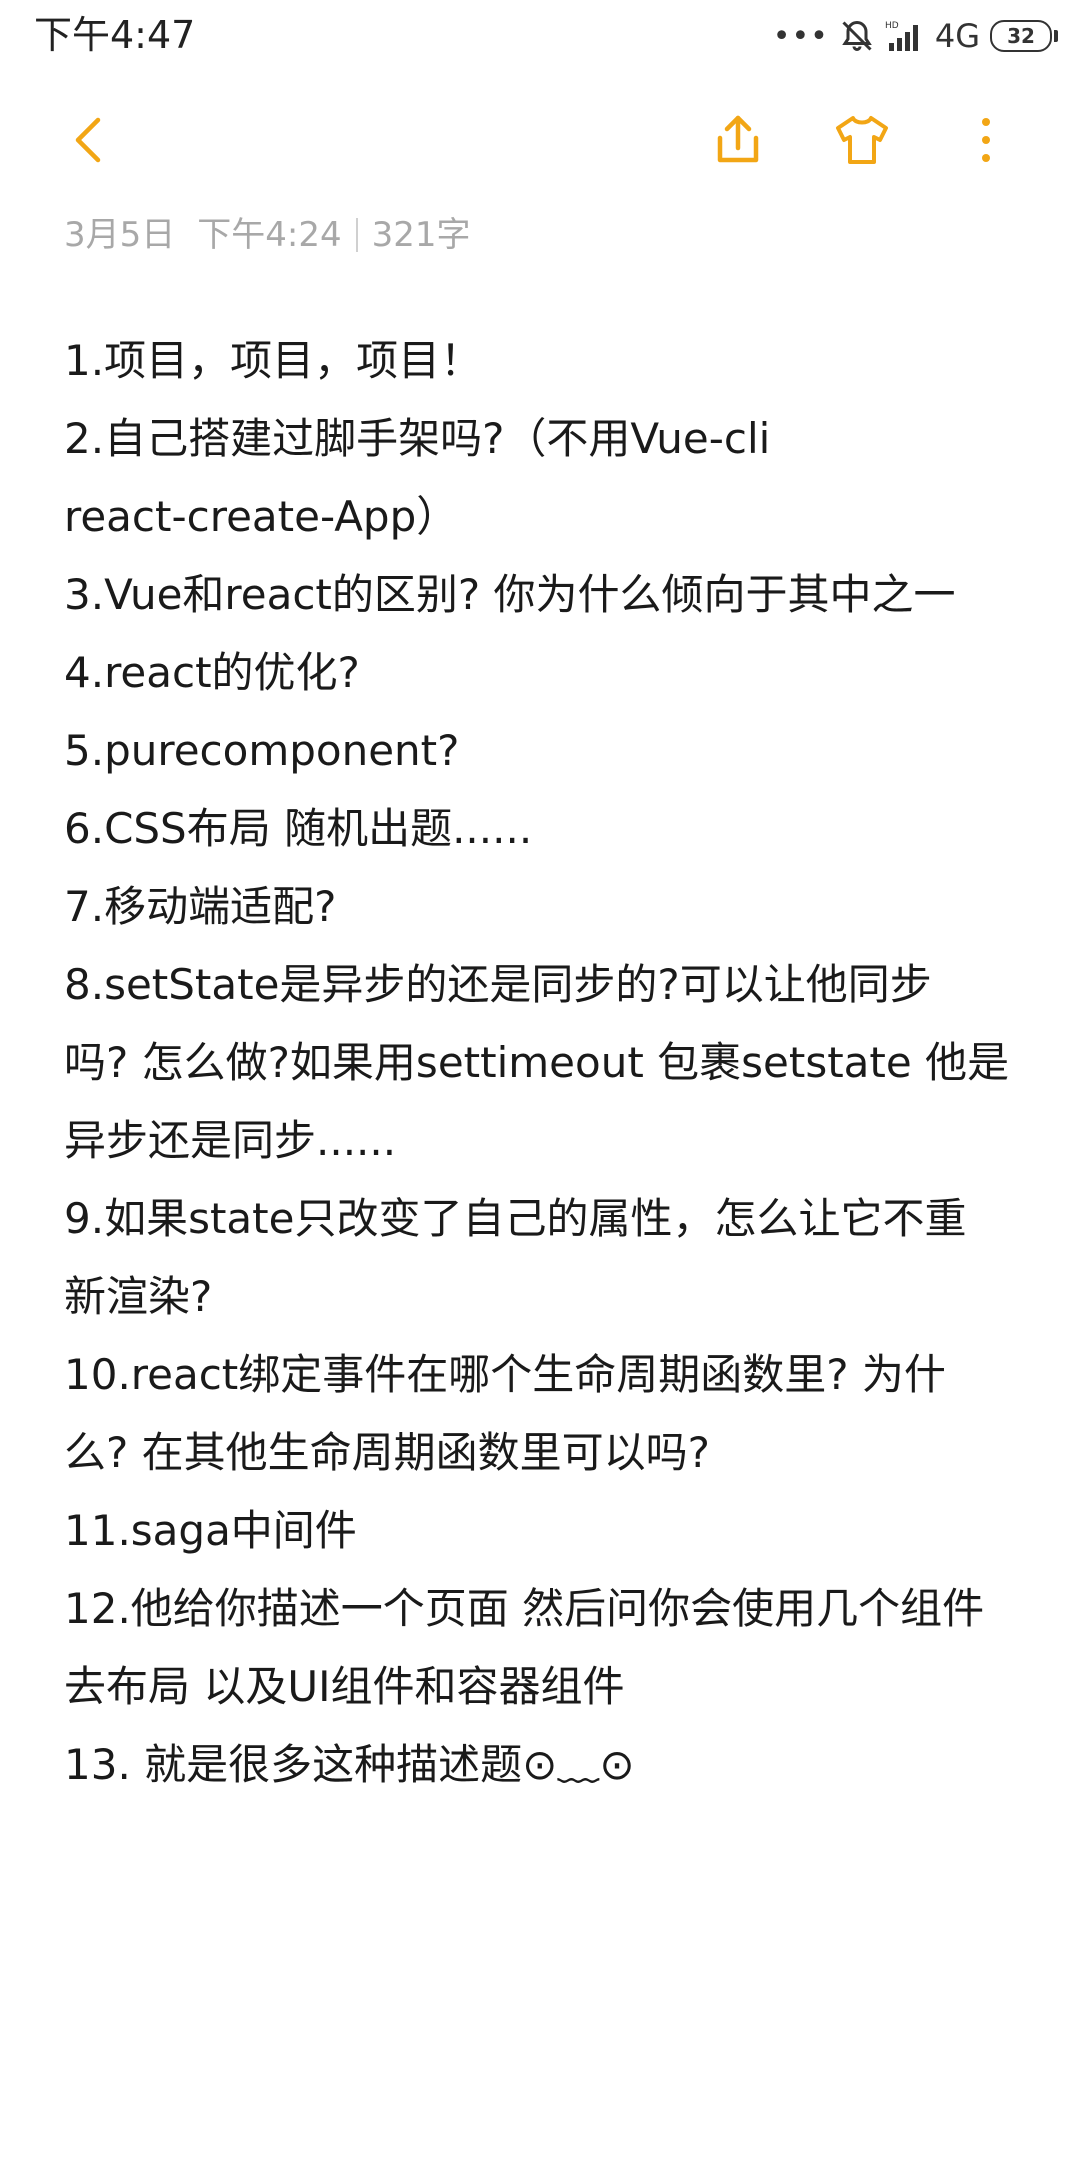 Image resolution: width=1080 pixels, height=2160 pixels. I want to click on word-count: 321字, so click(421, 235).